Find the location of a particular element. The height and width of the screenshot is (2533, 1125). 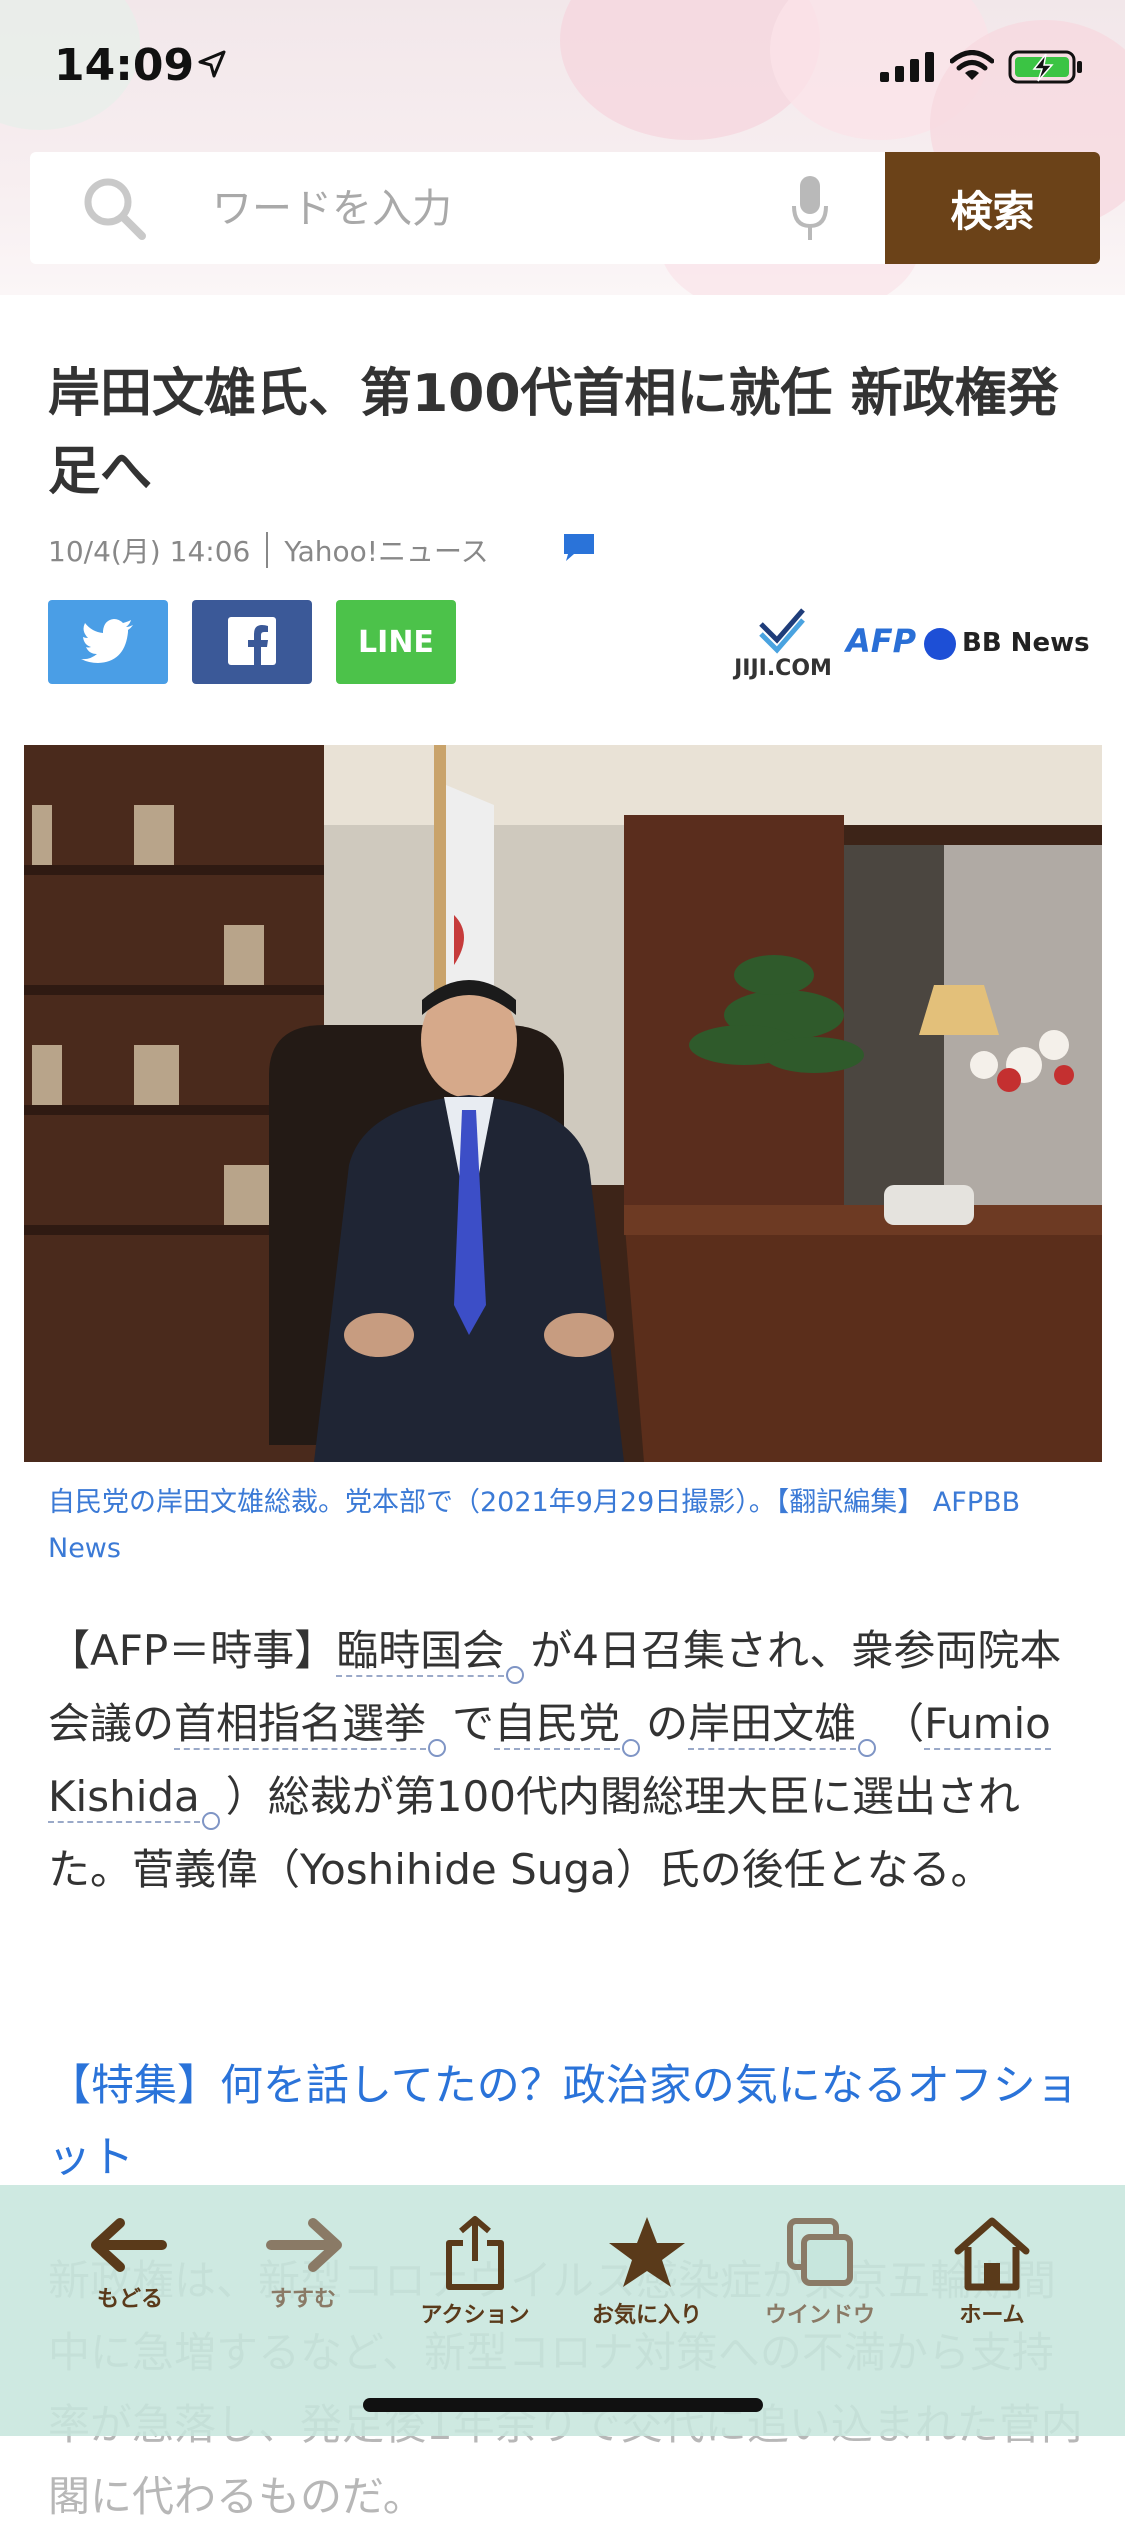

microphone-icon is located at coordinates (810, 209).